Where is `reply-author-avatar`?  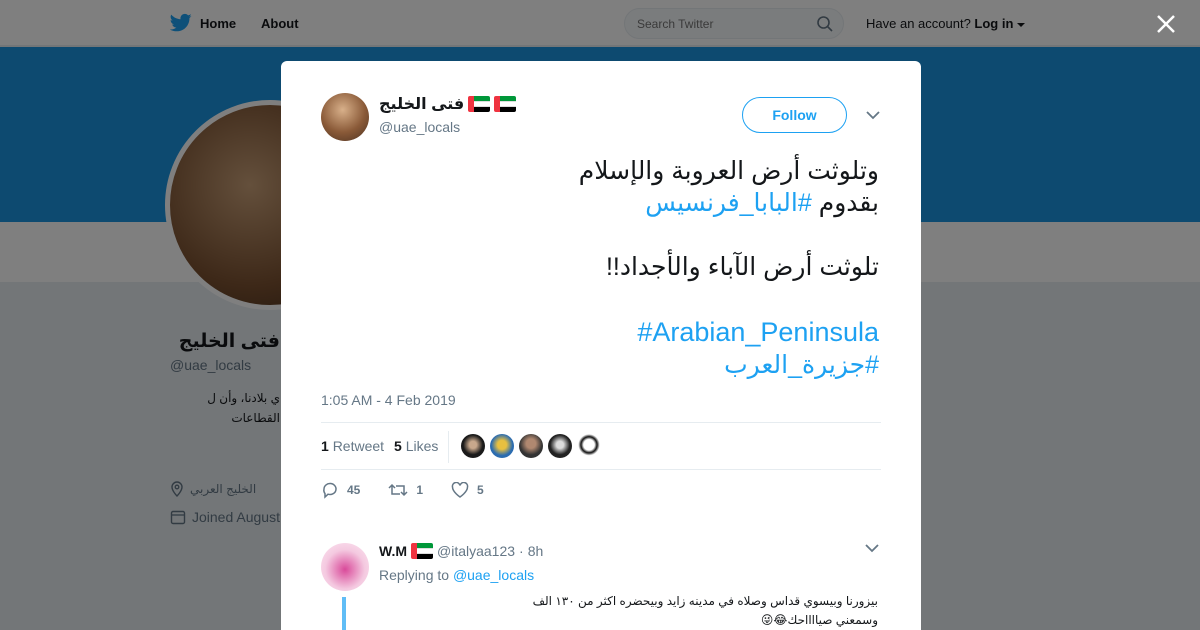 reply-author-avatar is located at coordinates (345, 567).